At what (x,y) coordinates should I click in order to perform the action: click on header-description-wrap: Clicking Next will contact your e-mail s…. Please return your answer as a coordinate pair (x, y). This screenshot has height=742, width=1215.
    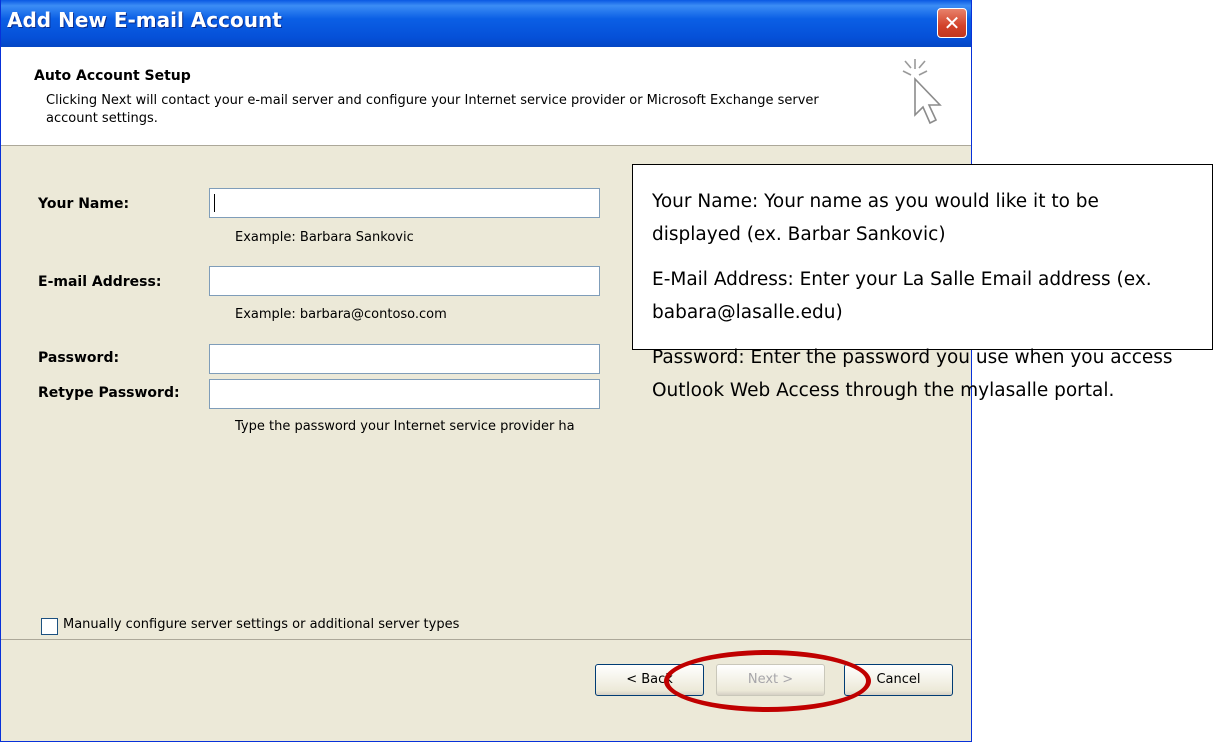
    Looking at the image, I should click on (436, 110).